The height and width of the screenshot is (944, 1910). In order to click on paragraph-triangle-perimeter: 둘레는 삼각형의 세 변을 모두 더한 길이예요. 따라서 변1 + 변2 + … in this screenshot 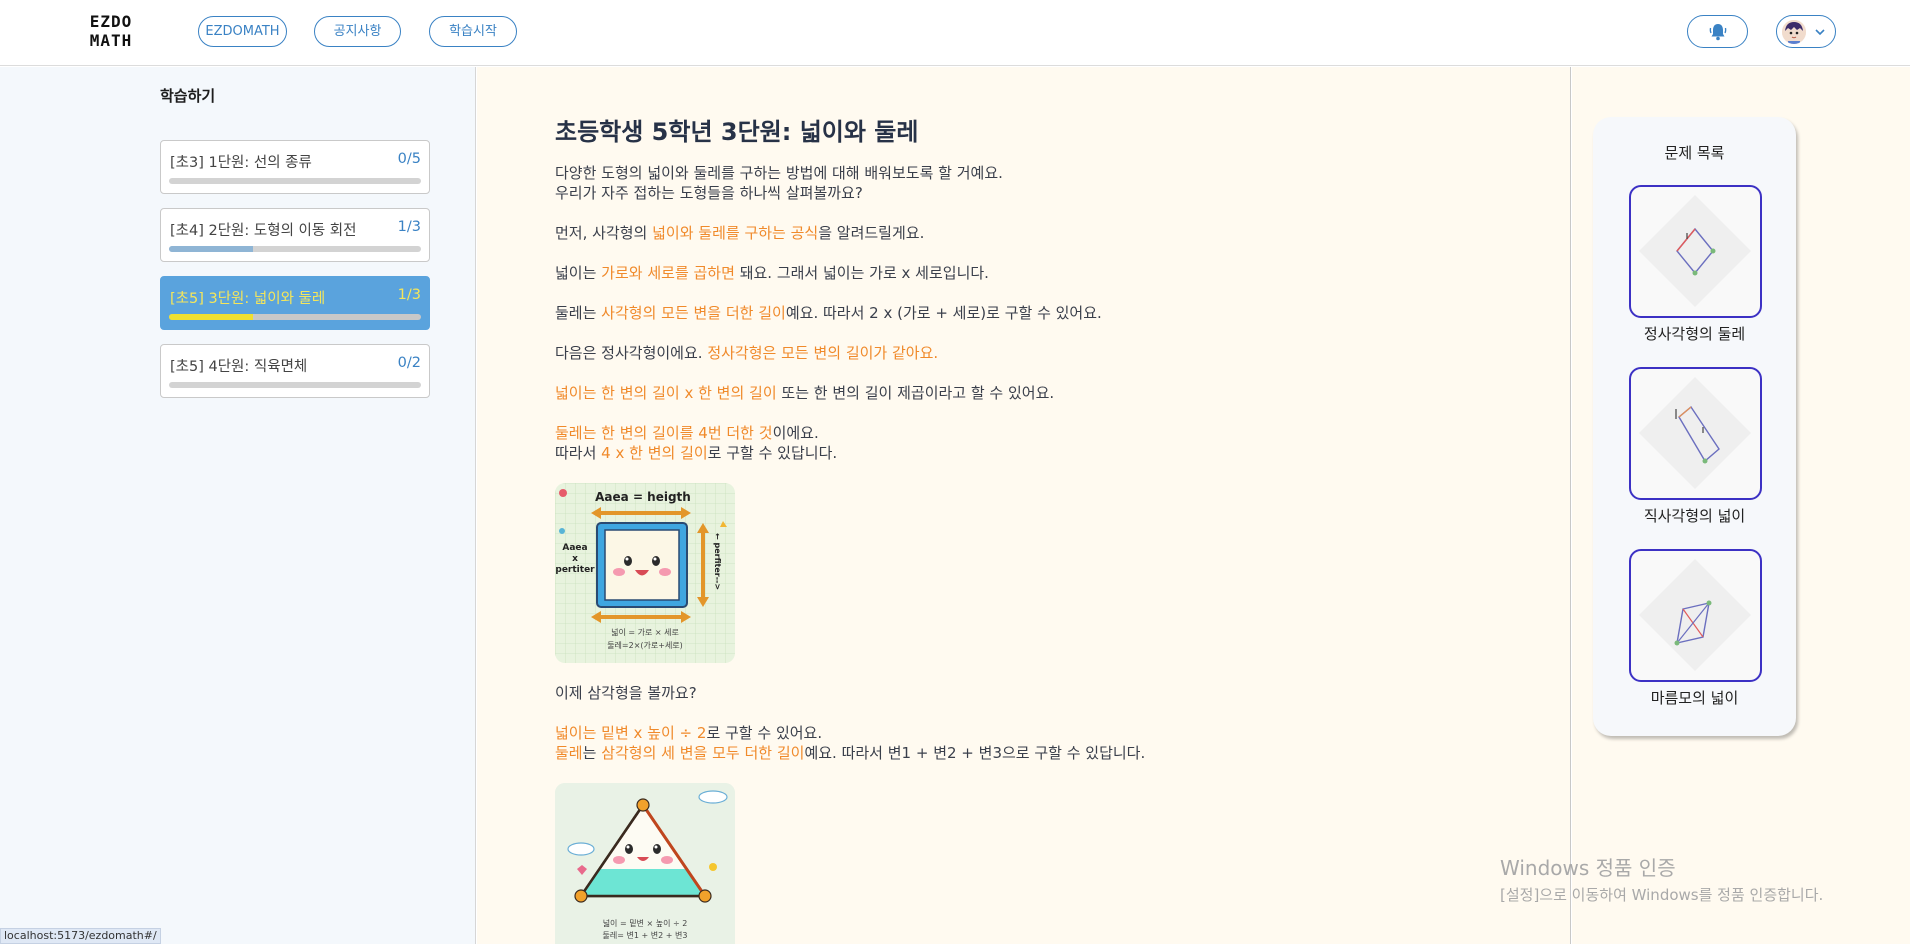, I will do `click(850, 753)`.